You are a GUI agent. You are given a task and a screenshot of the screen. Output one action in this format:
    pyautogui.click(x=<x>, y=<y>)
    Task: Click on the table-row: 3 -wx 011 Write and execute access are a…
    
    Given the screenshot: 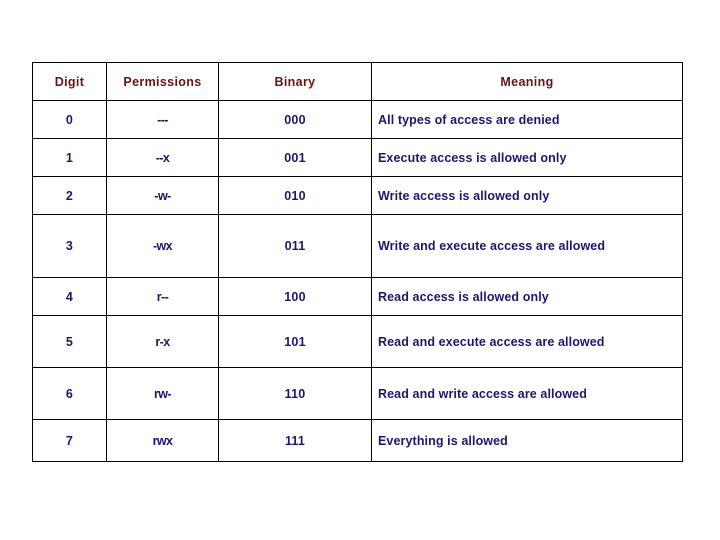 What is the action you would take?
    pyautogui.click(x=357, y=246)
    